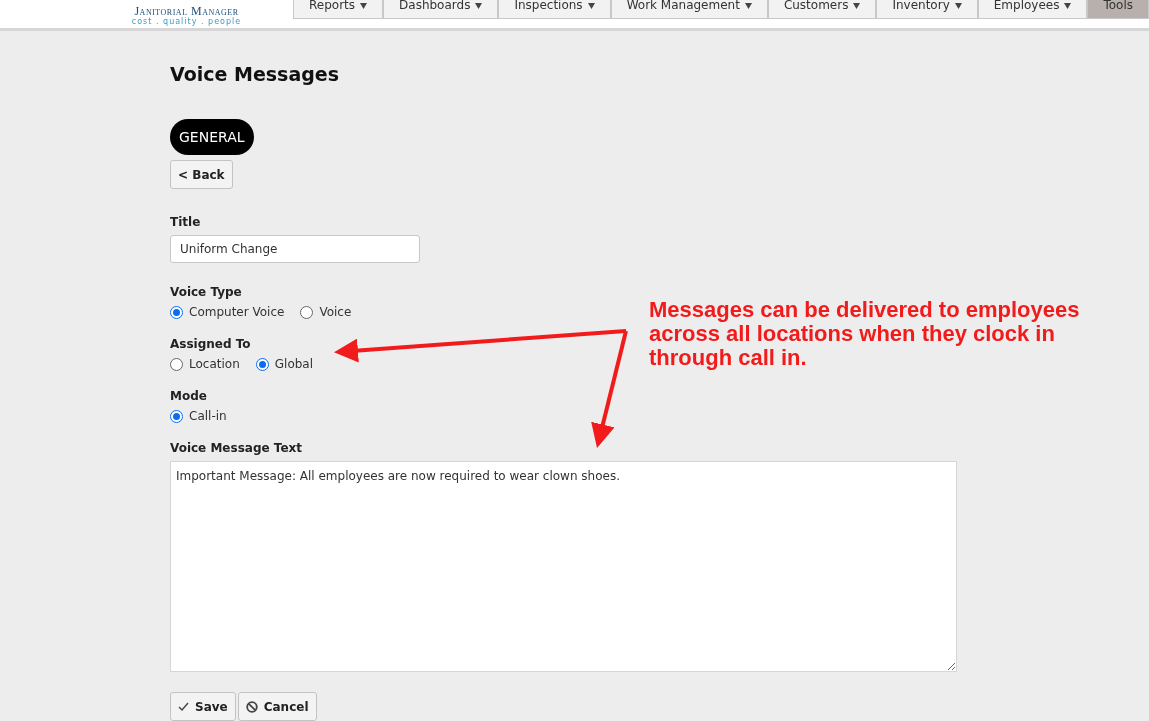  What do you see at coordinates (251, 706) in the screenshot?
I see `ban-icon` at bounding box center [251, 706].